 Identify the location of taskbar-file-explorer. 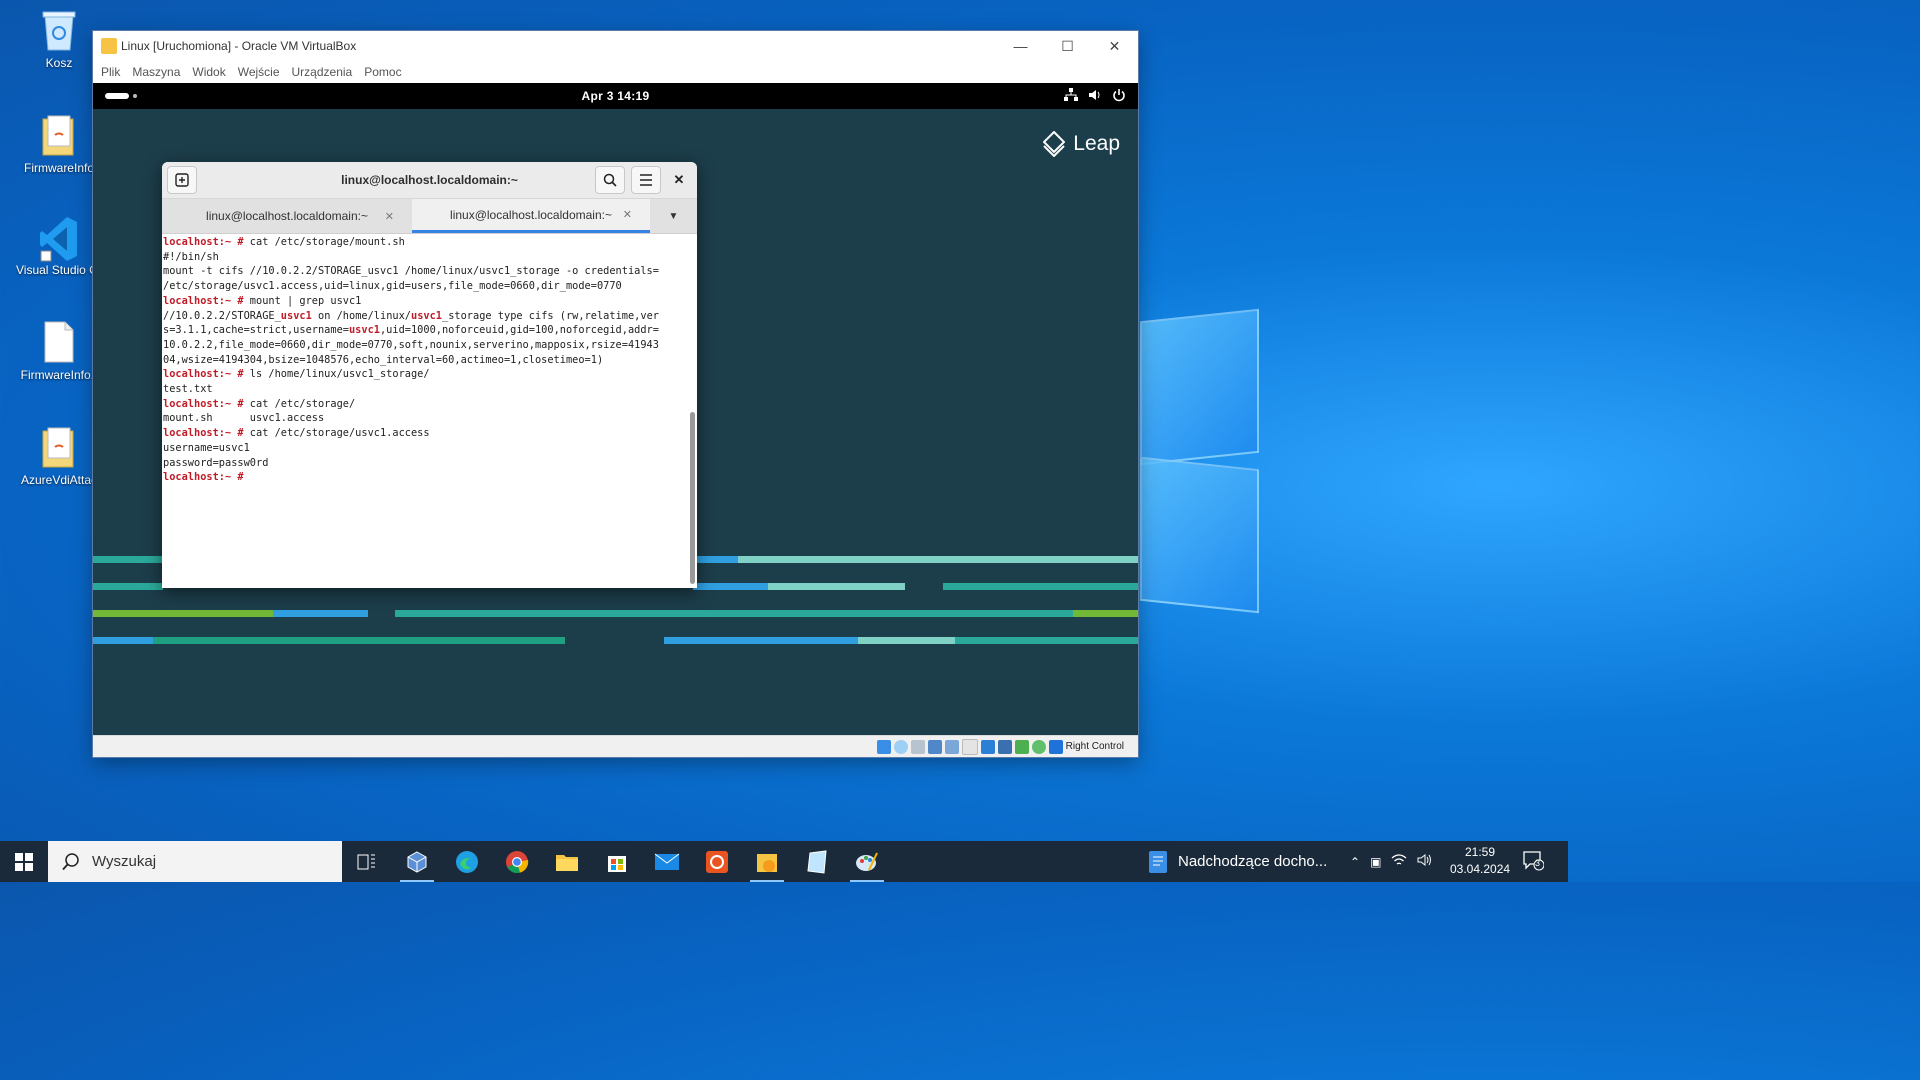
(567, 861).